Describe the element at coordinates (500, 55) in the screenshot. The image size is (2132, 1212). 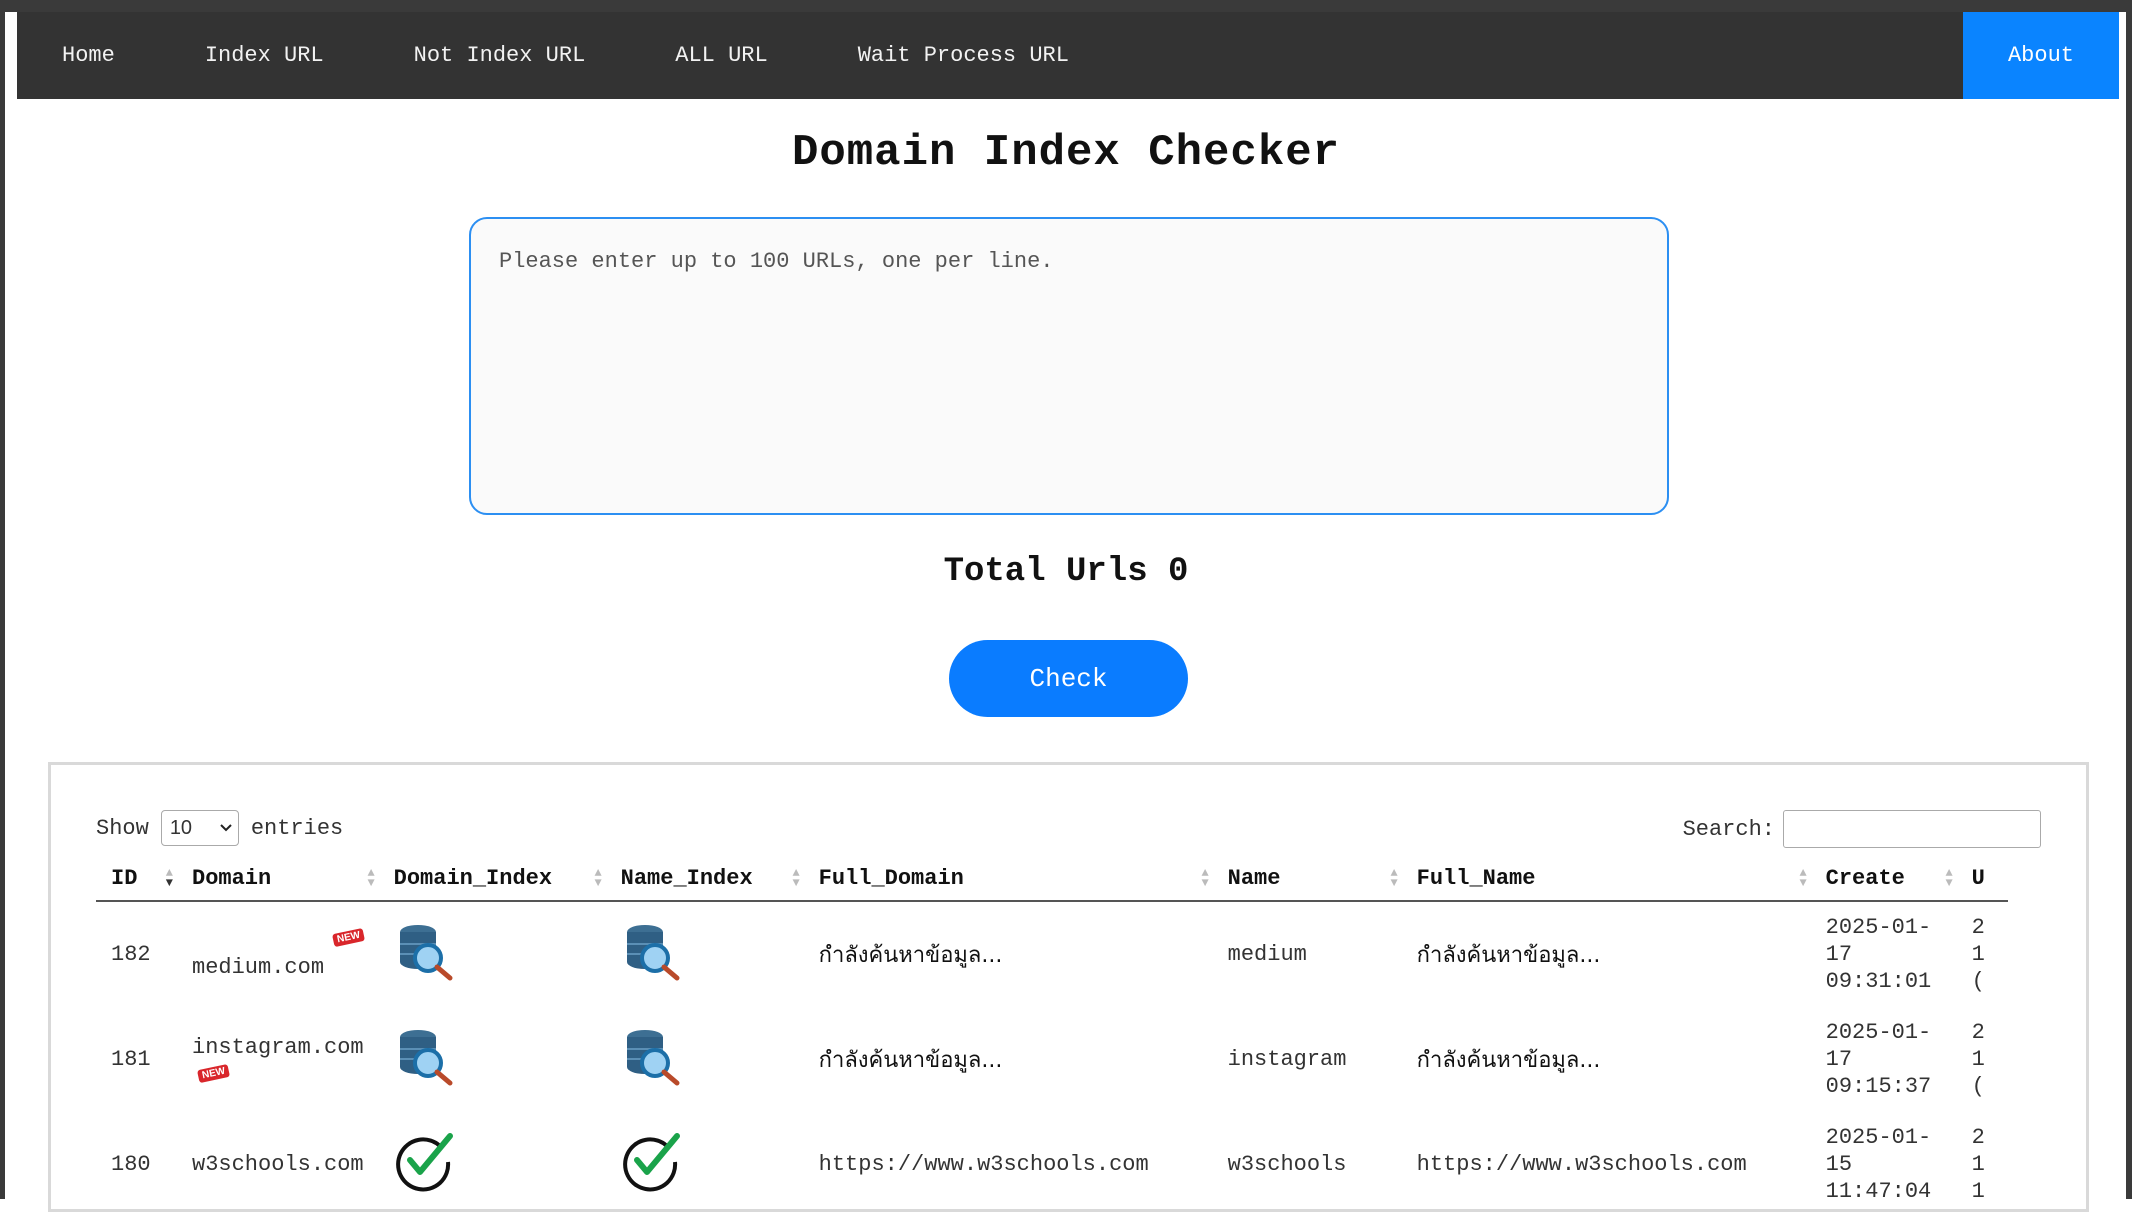
I see `nav-not-index-url: Not Index URL` at that location.